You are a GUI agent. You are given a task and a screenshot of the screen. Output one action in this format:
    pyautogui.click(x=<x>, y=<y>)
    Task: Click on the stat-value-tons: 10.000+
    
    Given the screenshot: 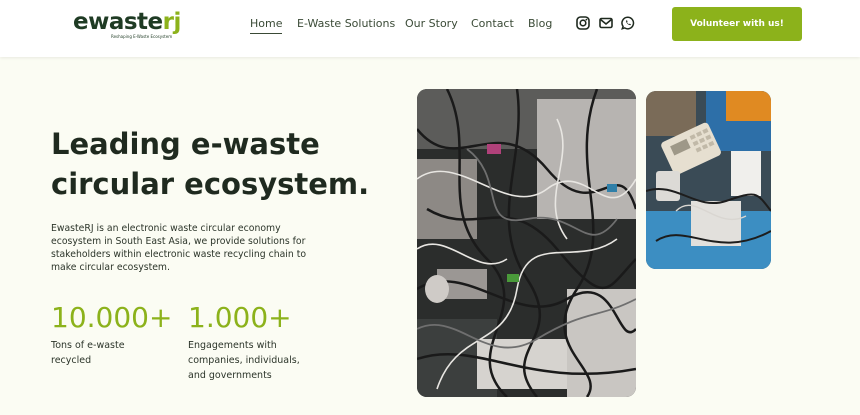 What is the action you would take?
    pyautogui.click(x=112, y=317)
    